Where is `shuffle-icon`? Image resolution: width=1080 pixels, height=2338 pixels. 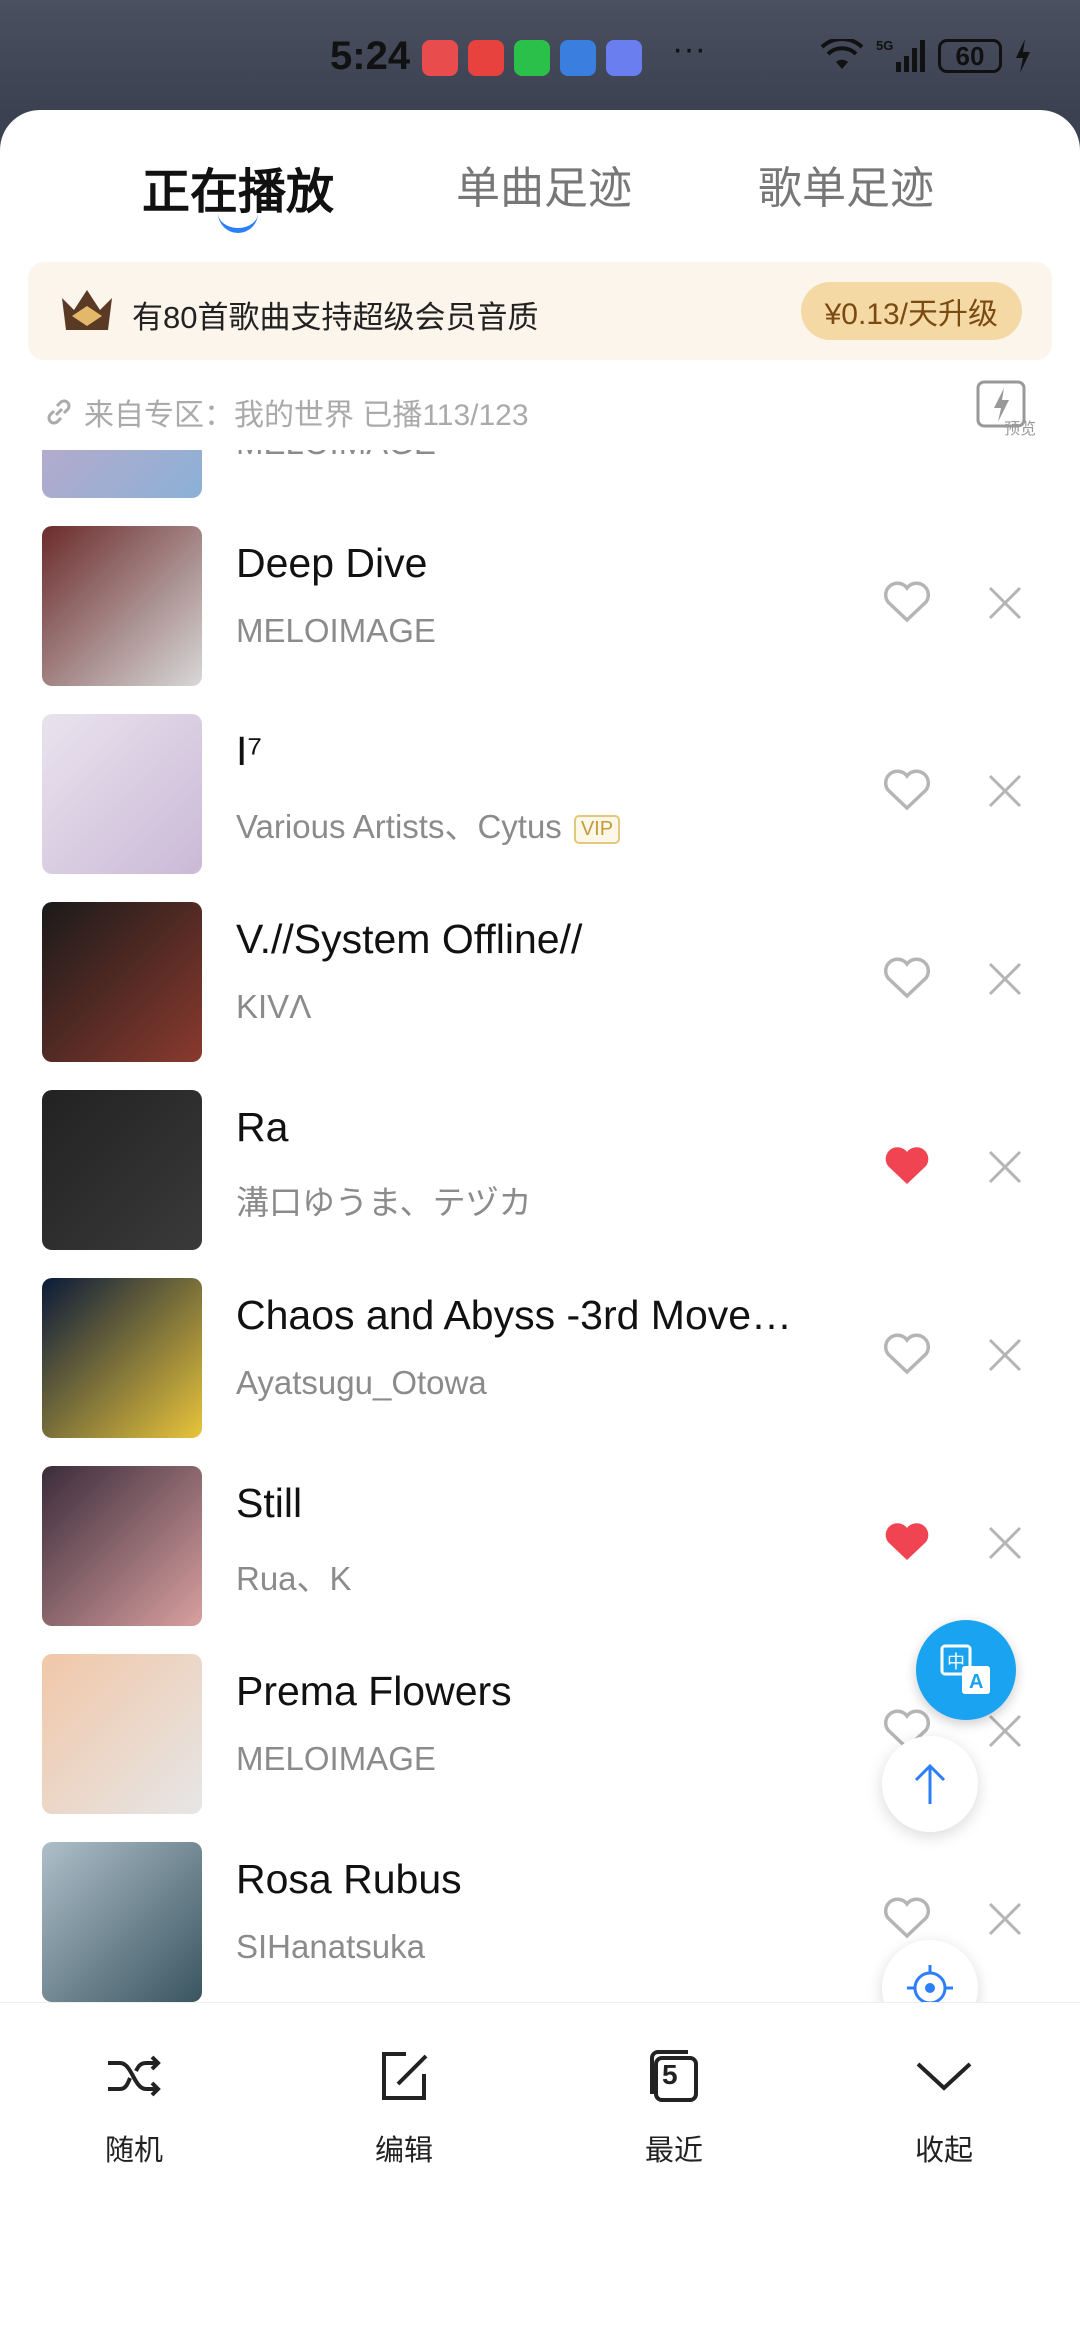
shuffle-icon is located at coordinates (134, 2076).